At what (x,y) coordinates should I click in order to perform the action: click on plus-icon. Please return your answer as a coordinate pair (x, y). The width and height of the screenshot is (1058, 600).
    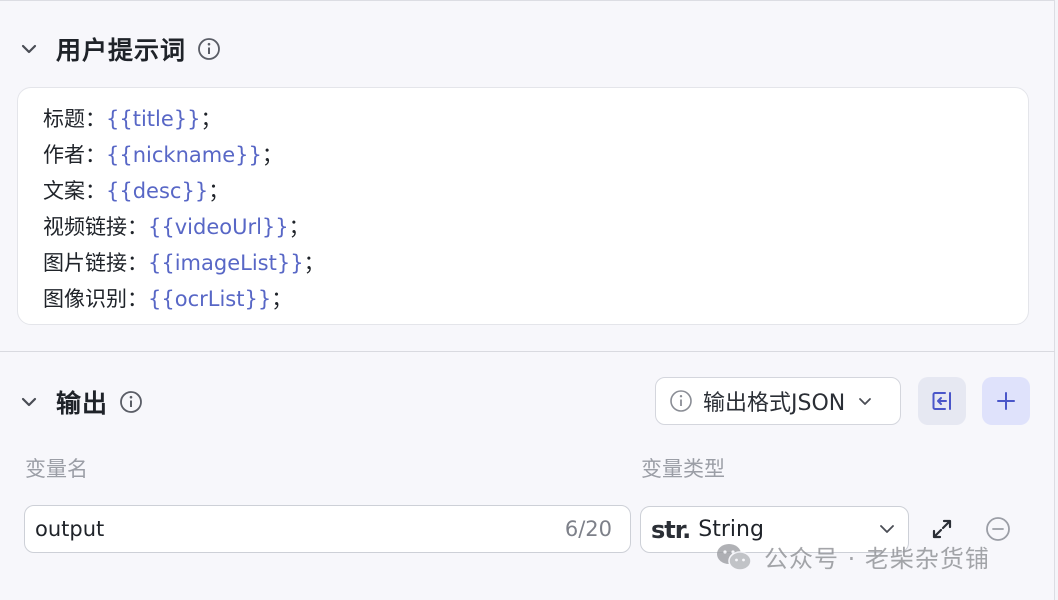
    Looking at the image, I should click on (1006, 401).